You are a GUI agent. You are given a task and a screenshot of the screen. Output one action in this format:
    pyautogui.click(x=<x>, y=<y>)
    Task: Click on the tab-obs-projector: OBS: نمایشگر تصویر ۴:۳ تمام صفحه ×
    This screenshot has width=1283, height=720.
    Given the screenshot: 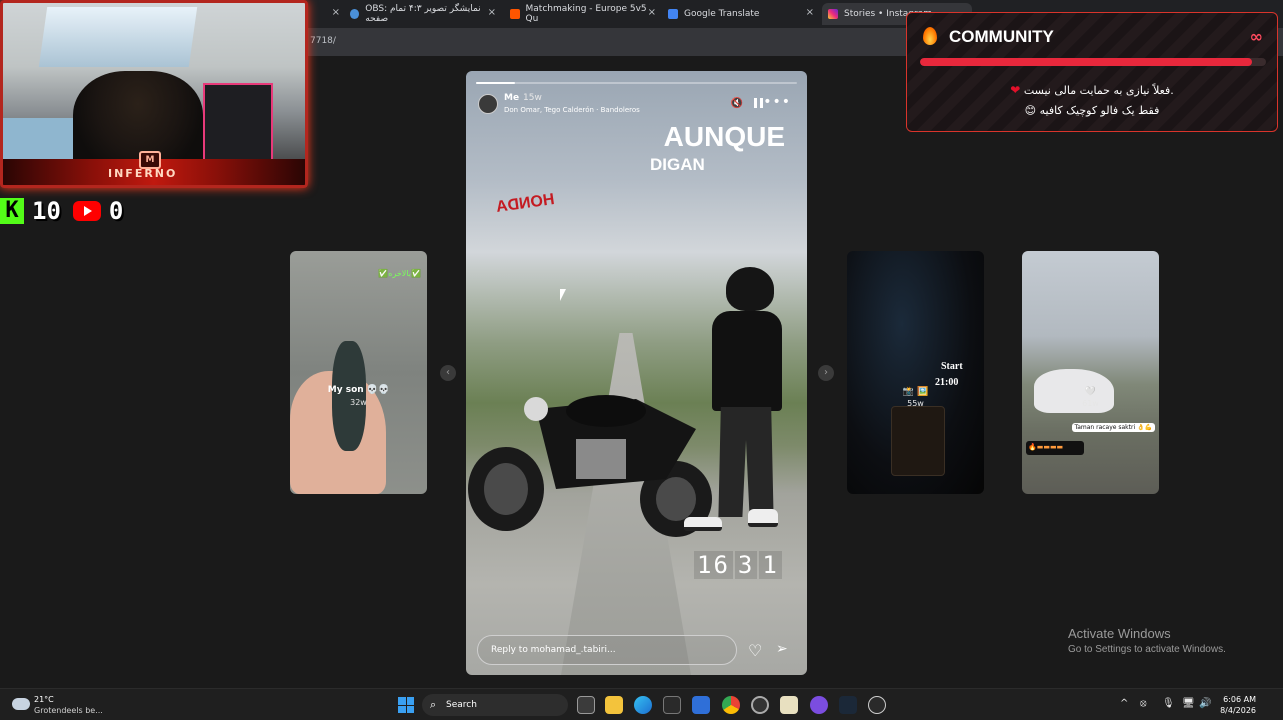 What is the action you would take?
    pyautogui.click(x=423, y=14)
    